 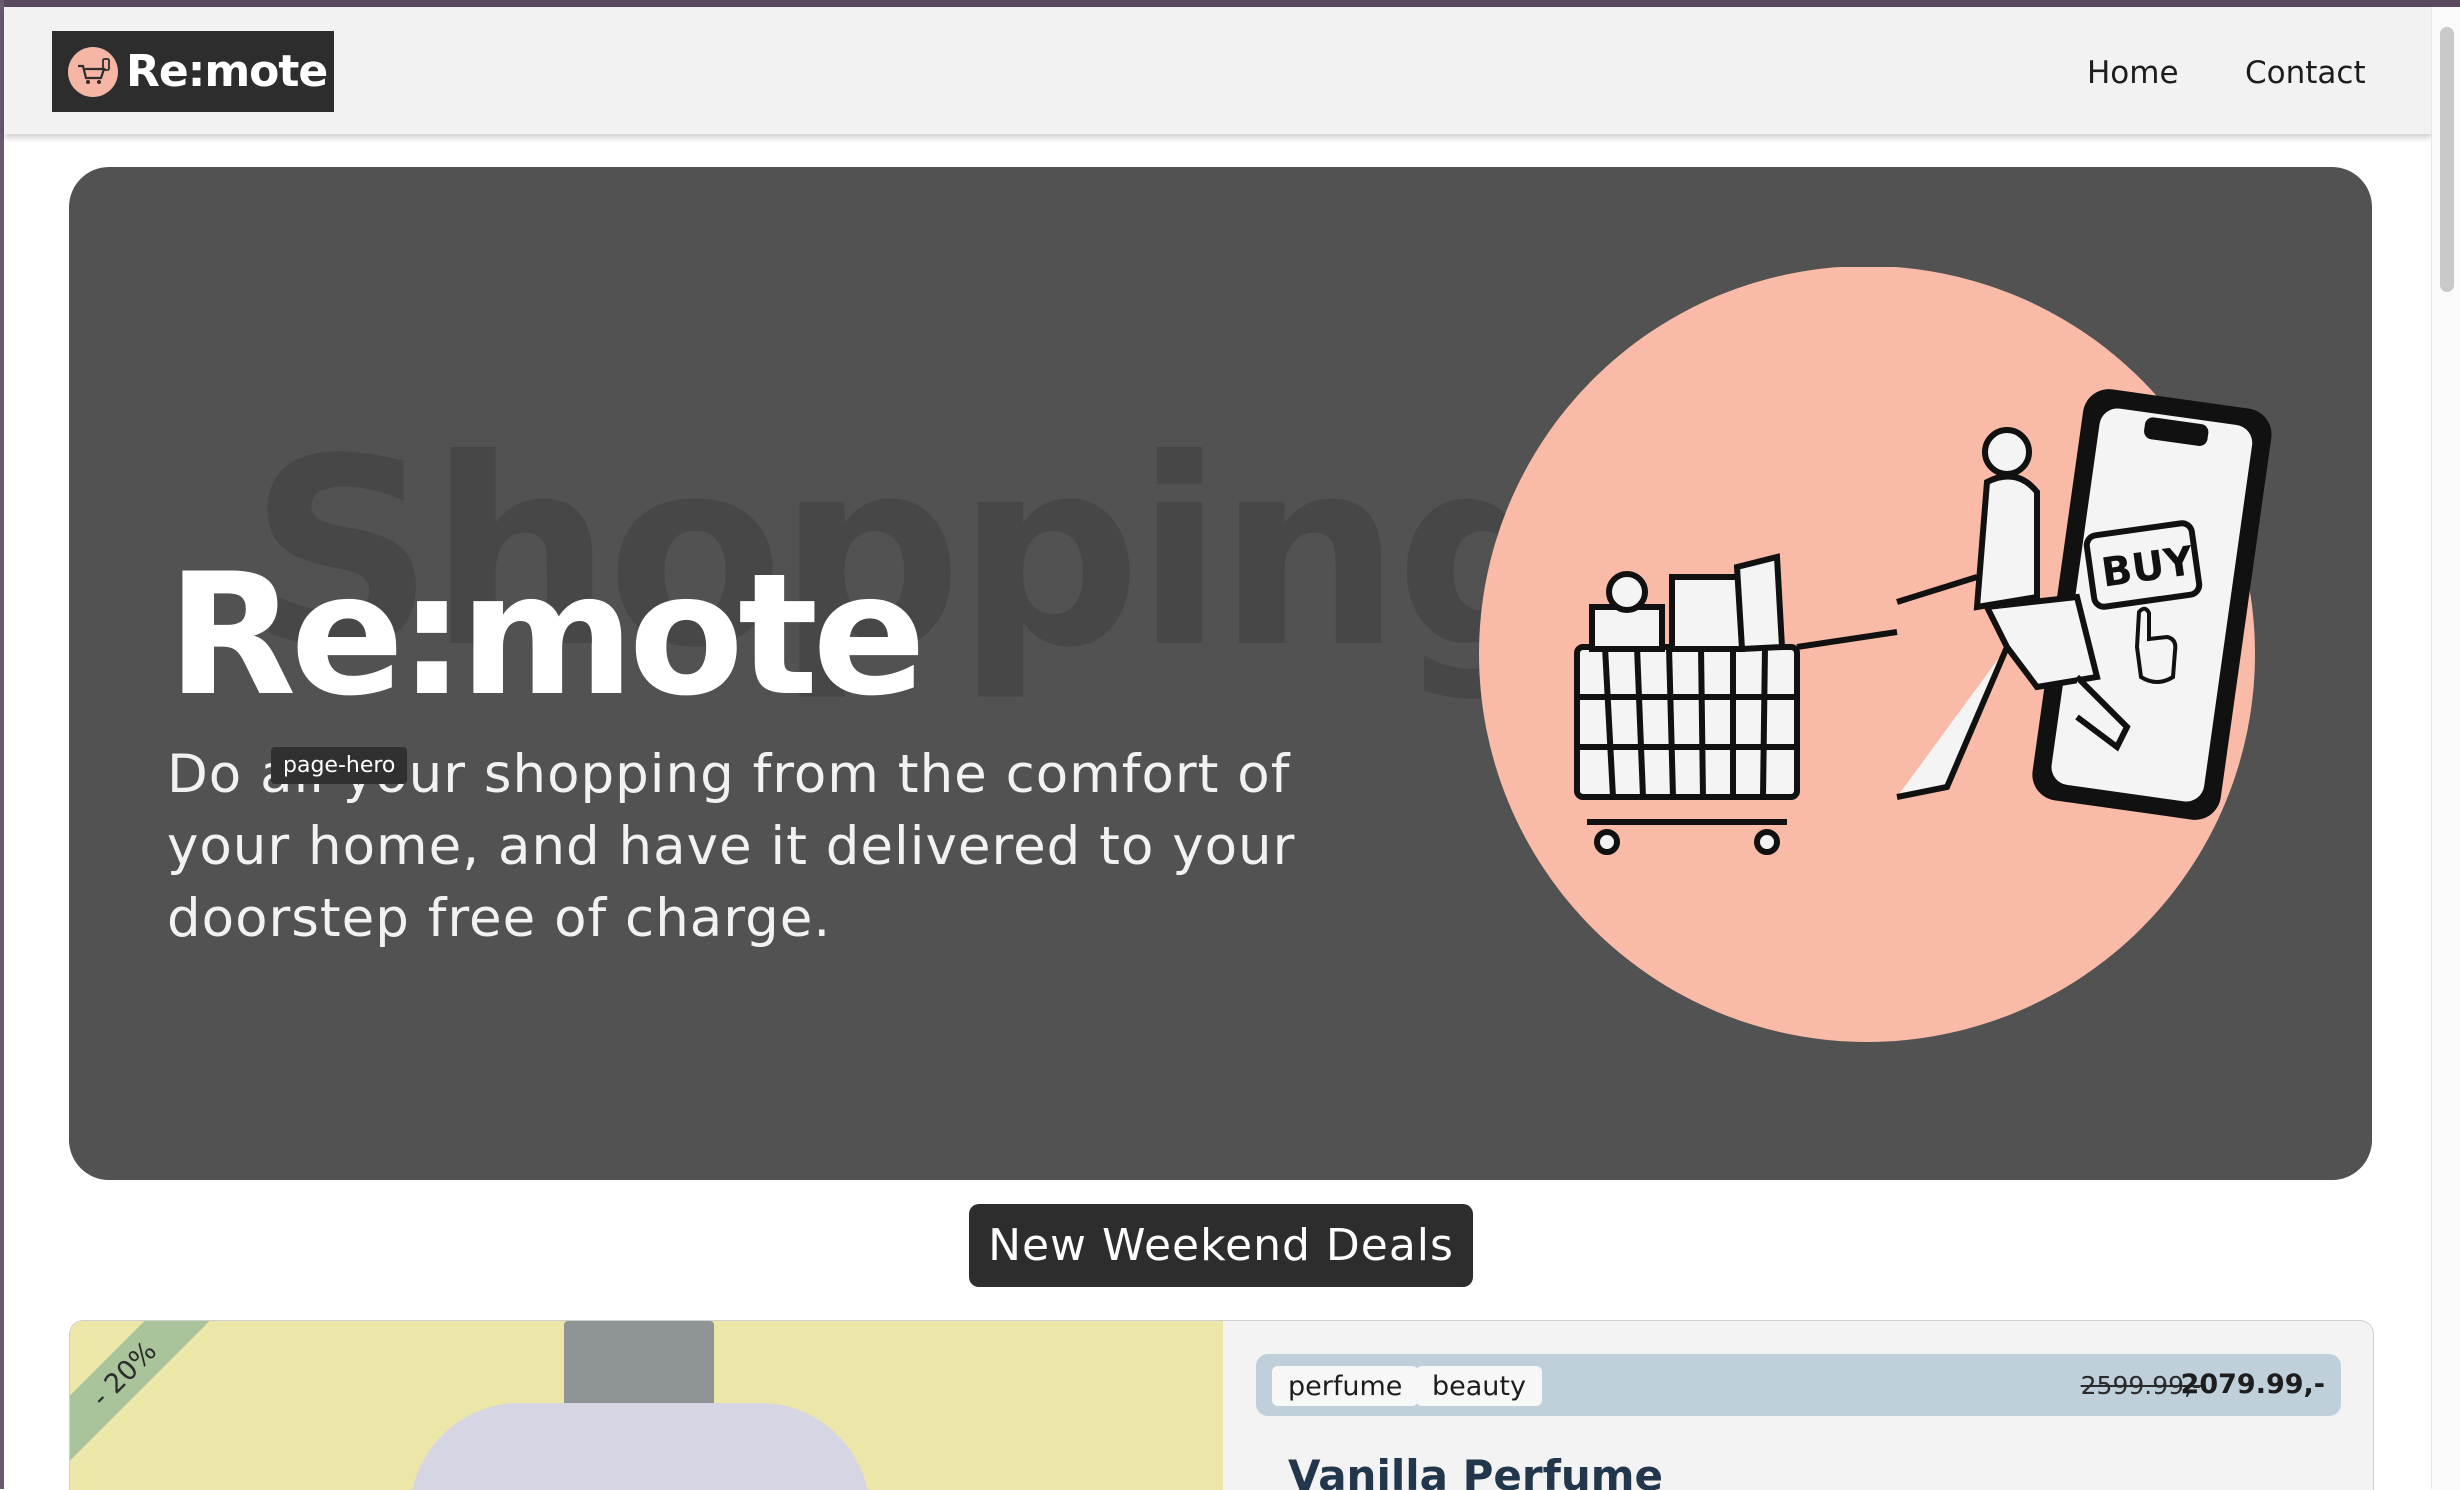 What do you see at coordinates (1479, 1386) in the screenshot?
I see `tag-beauty: beauty` at bounding box center [1479, 1386].